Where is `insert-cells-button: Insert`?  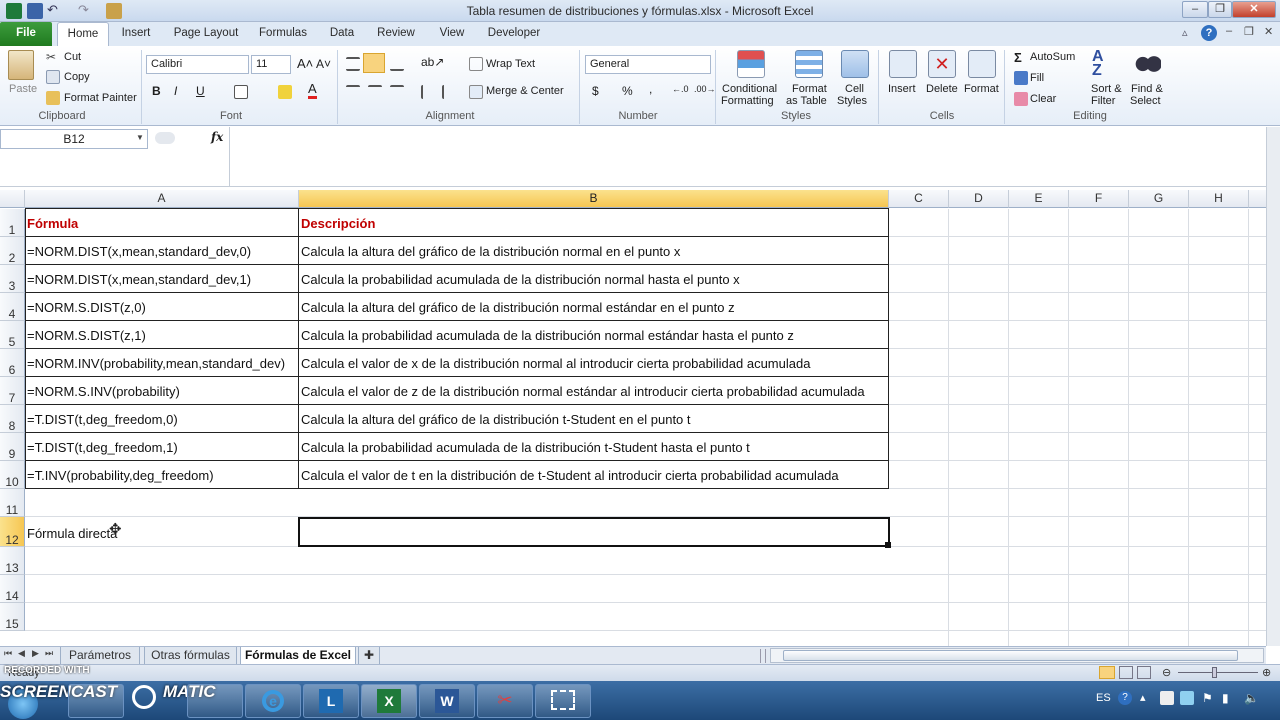 insert-cells-button: Insert is located at coordinates (902, 89).